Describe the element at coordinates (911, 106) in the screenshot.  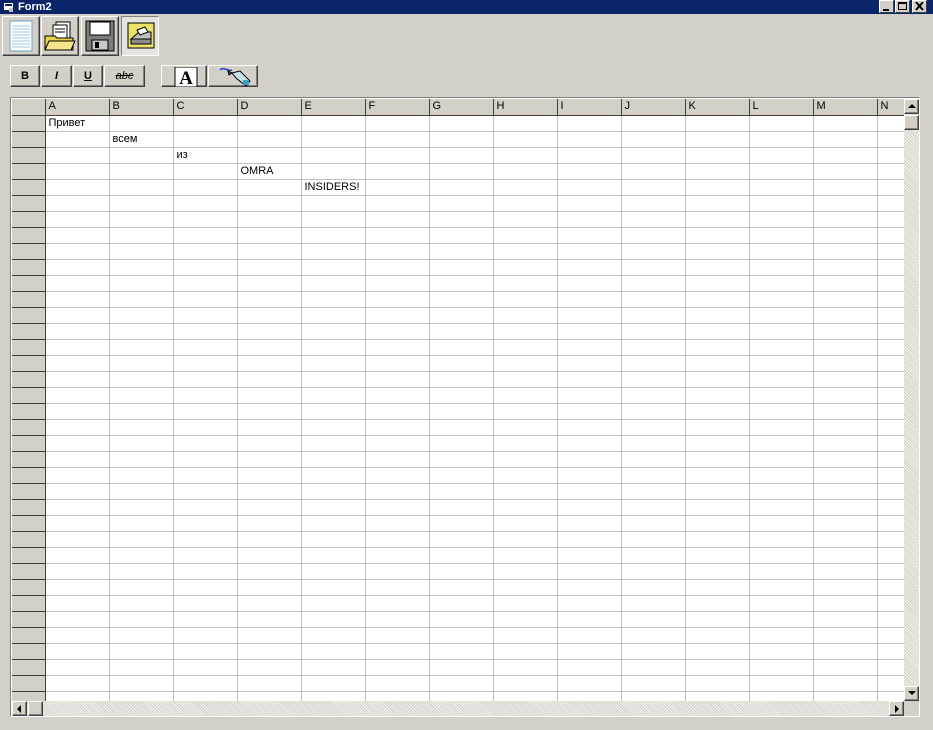
I see `scroll-up-button` at that location.